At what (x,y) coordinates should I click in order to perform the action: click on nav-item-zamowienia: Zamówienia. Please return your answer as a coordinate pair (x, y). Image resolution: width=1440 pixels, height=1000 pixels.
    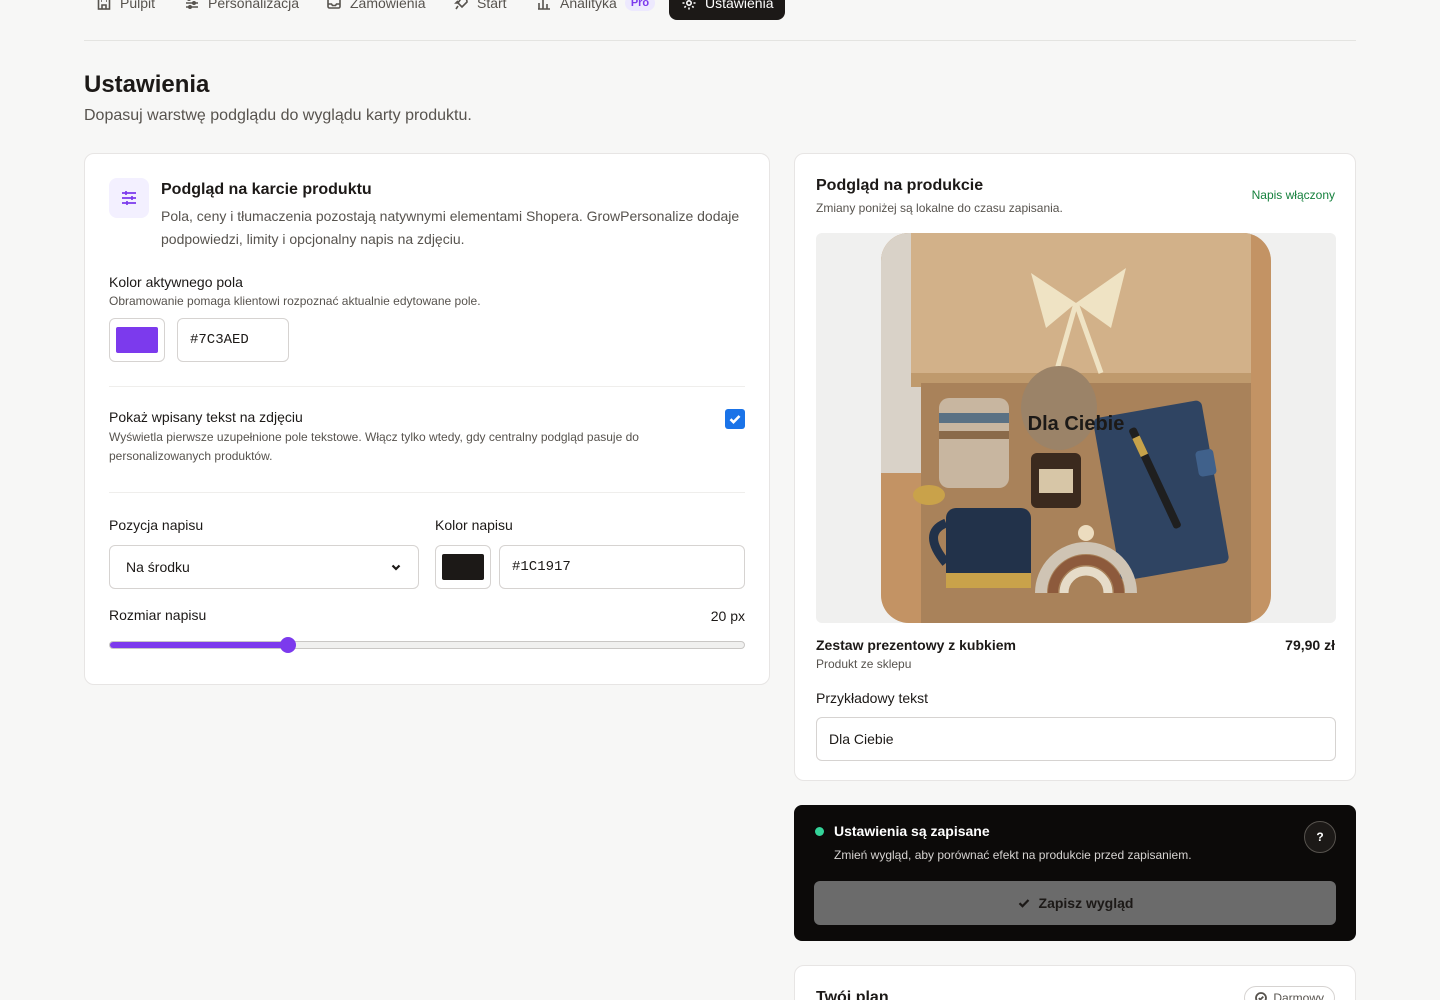
    Looking at the image, I should click on (375, 10).